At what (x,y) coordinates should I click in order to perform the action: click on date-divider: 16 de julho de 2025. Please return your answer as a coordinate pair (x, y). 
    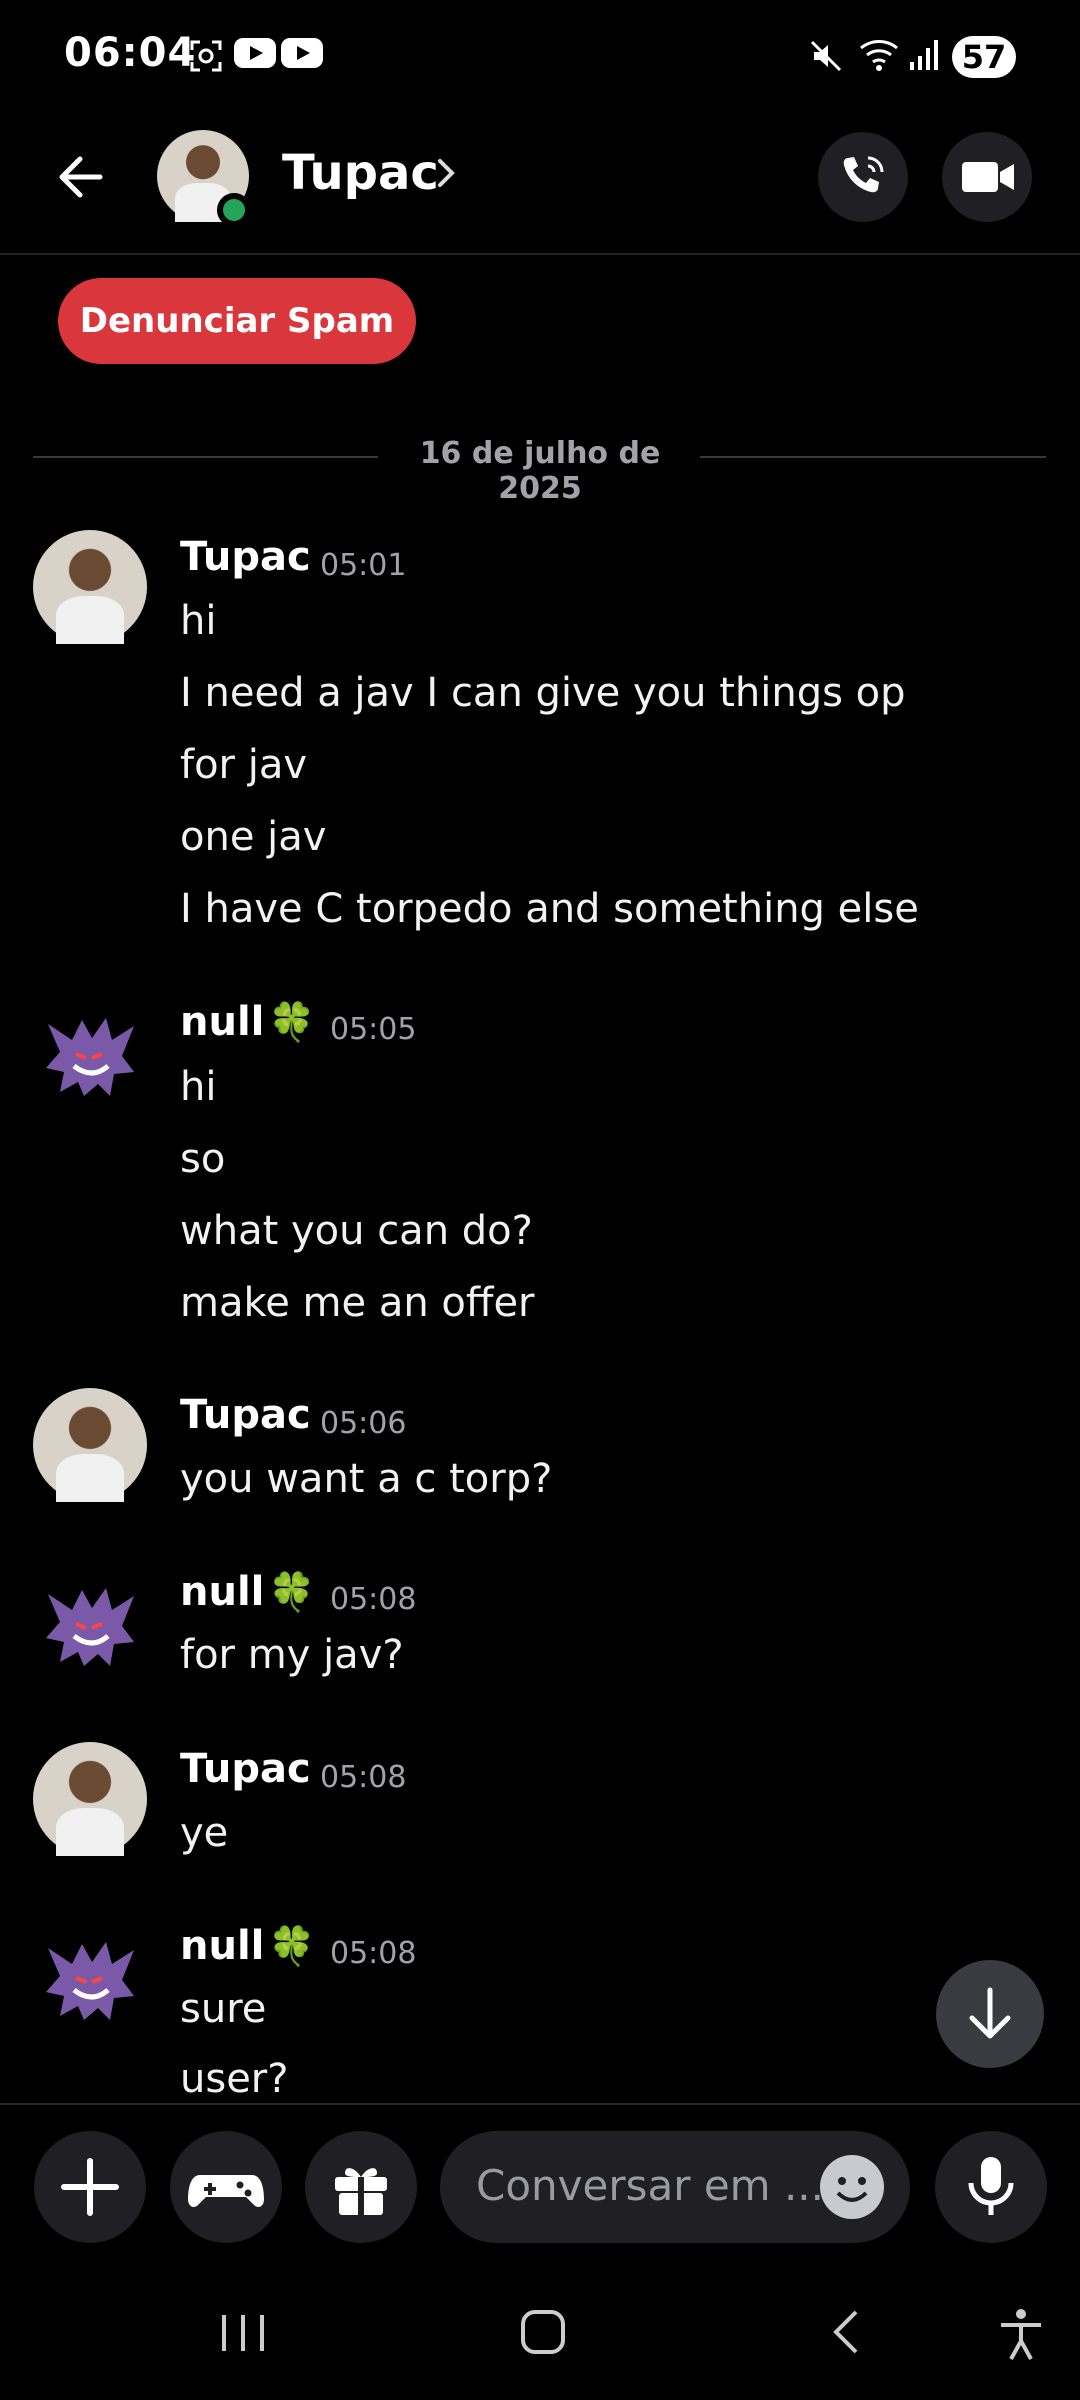
    Looking at the image, I should click on (540, 471).